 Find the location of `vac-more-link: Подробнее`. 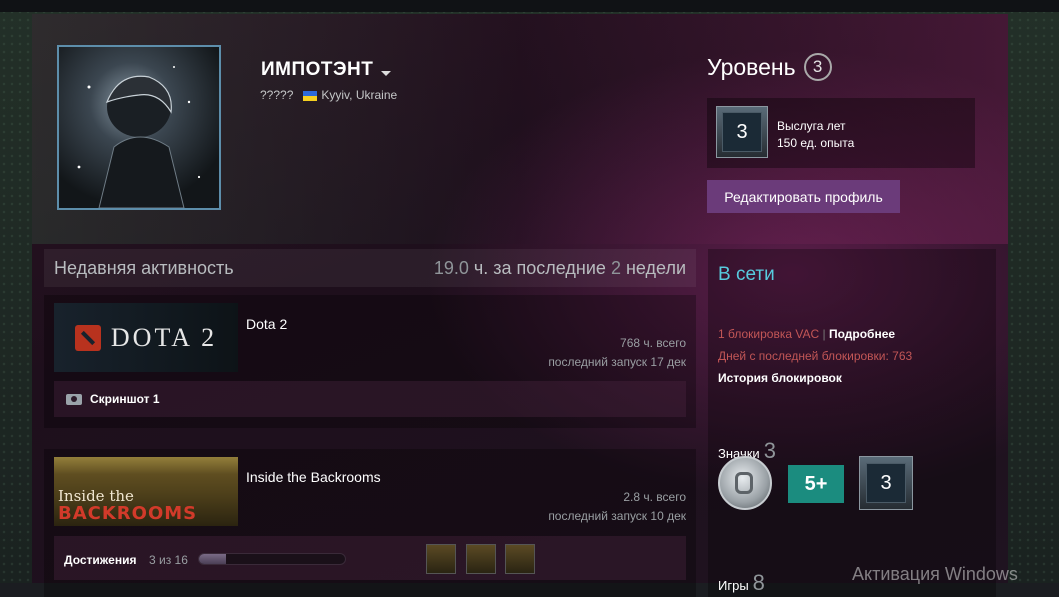

vac-more-link: Подробнее is located at coordinates (862, 334).